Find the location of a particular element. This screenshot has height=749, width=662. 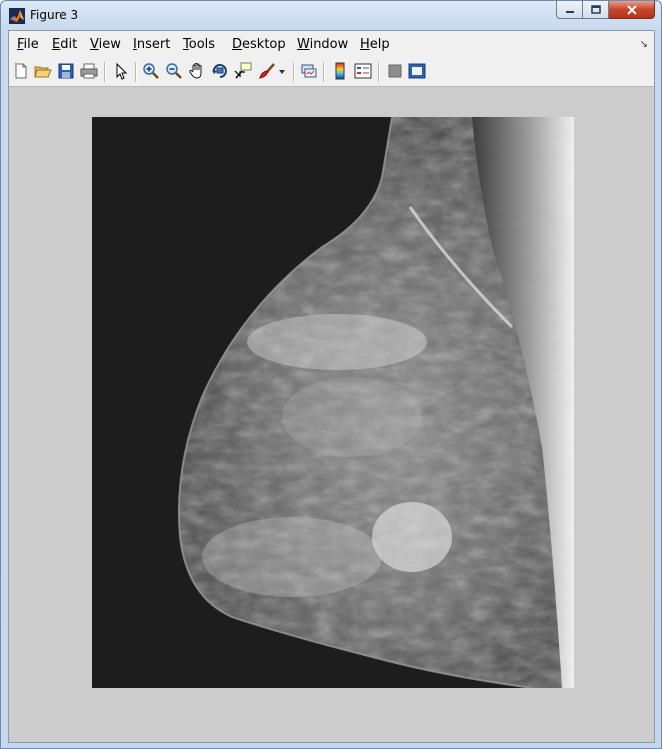

brush-icon is located at coordinates (267, 71).